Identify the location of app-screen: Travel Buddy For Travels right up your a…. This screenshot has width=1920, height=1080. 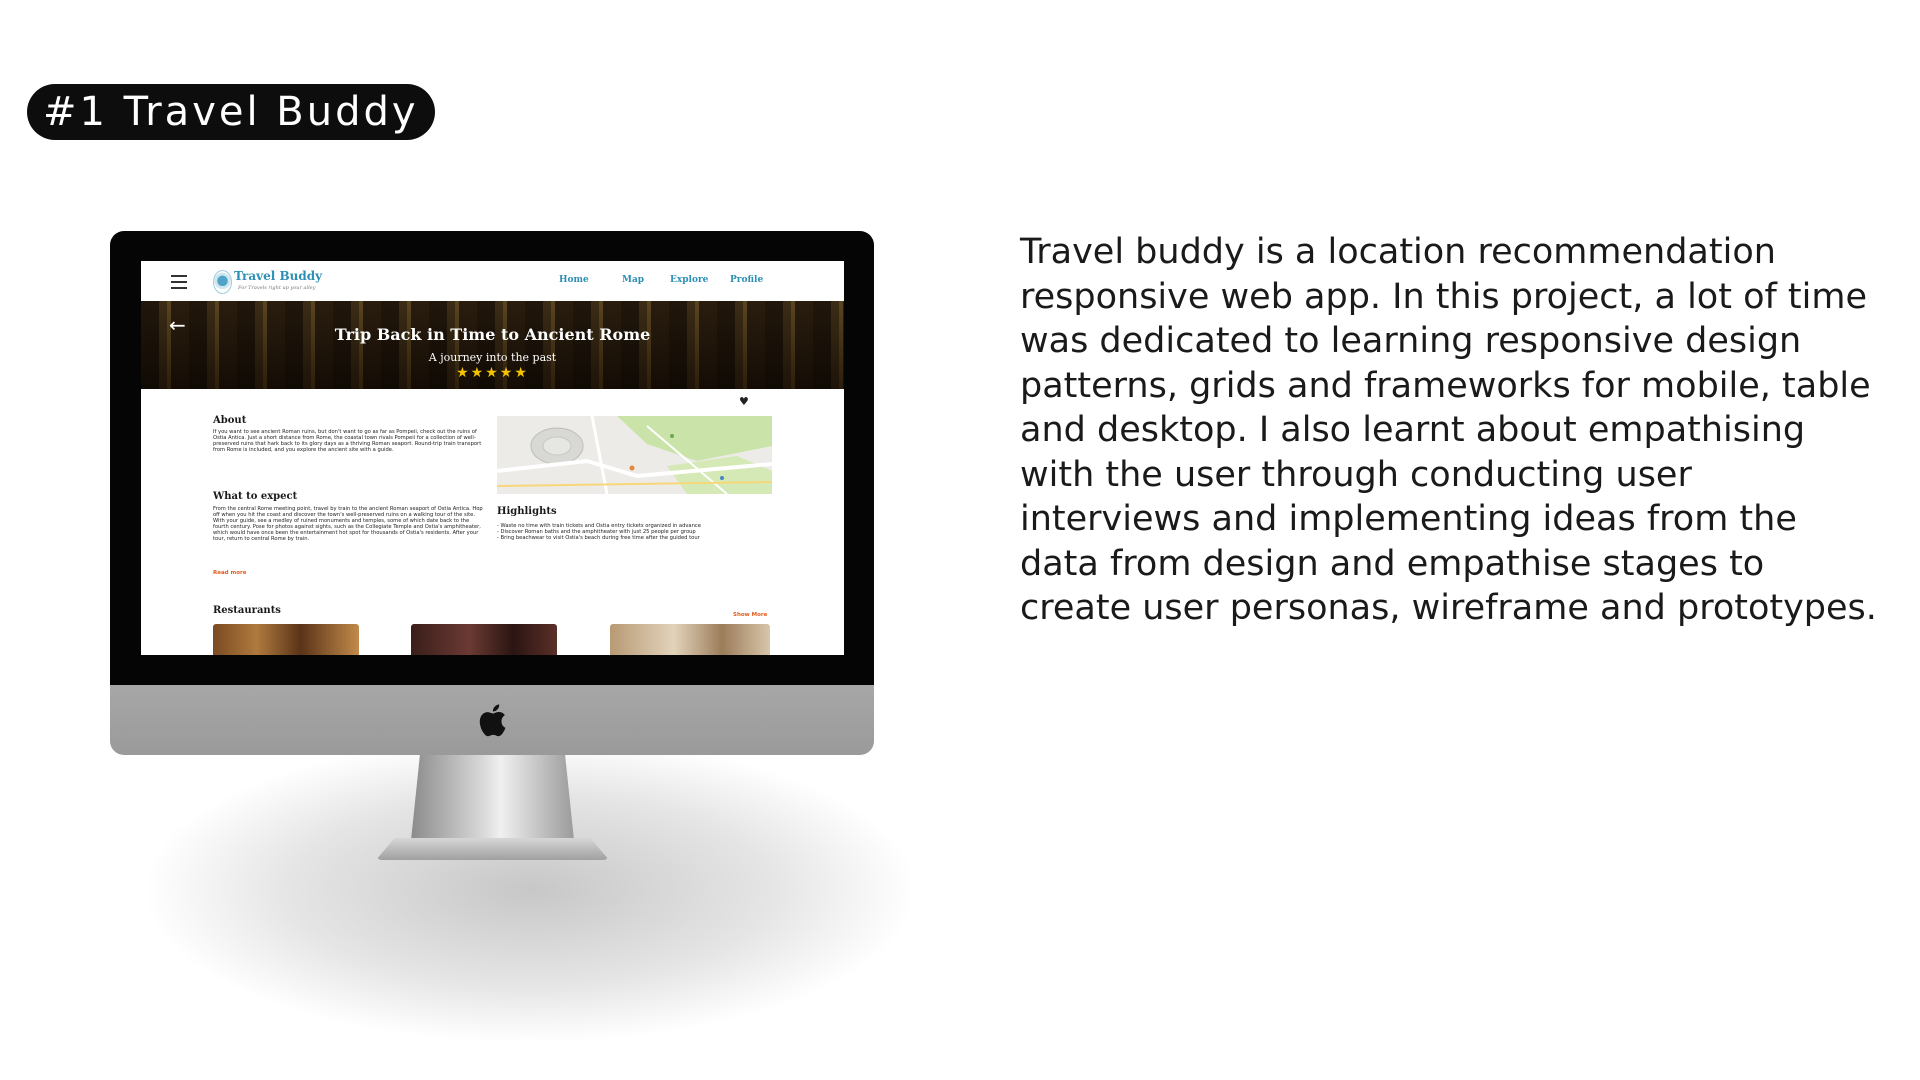
(492, 458).